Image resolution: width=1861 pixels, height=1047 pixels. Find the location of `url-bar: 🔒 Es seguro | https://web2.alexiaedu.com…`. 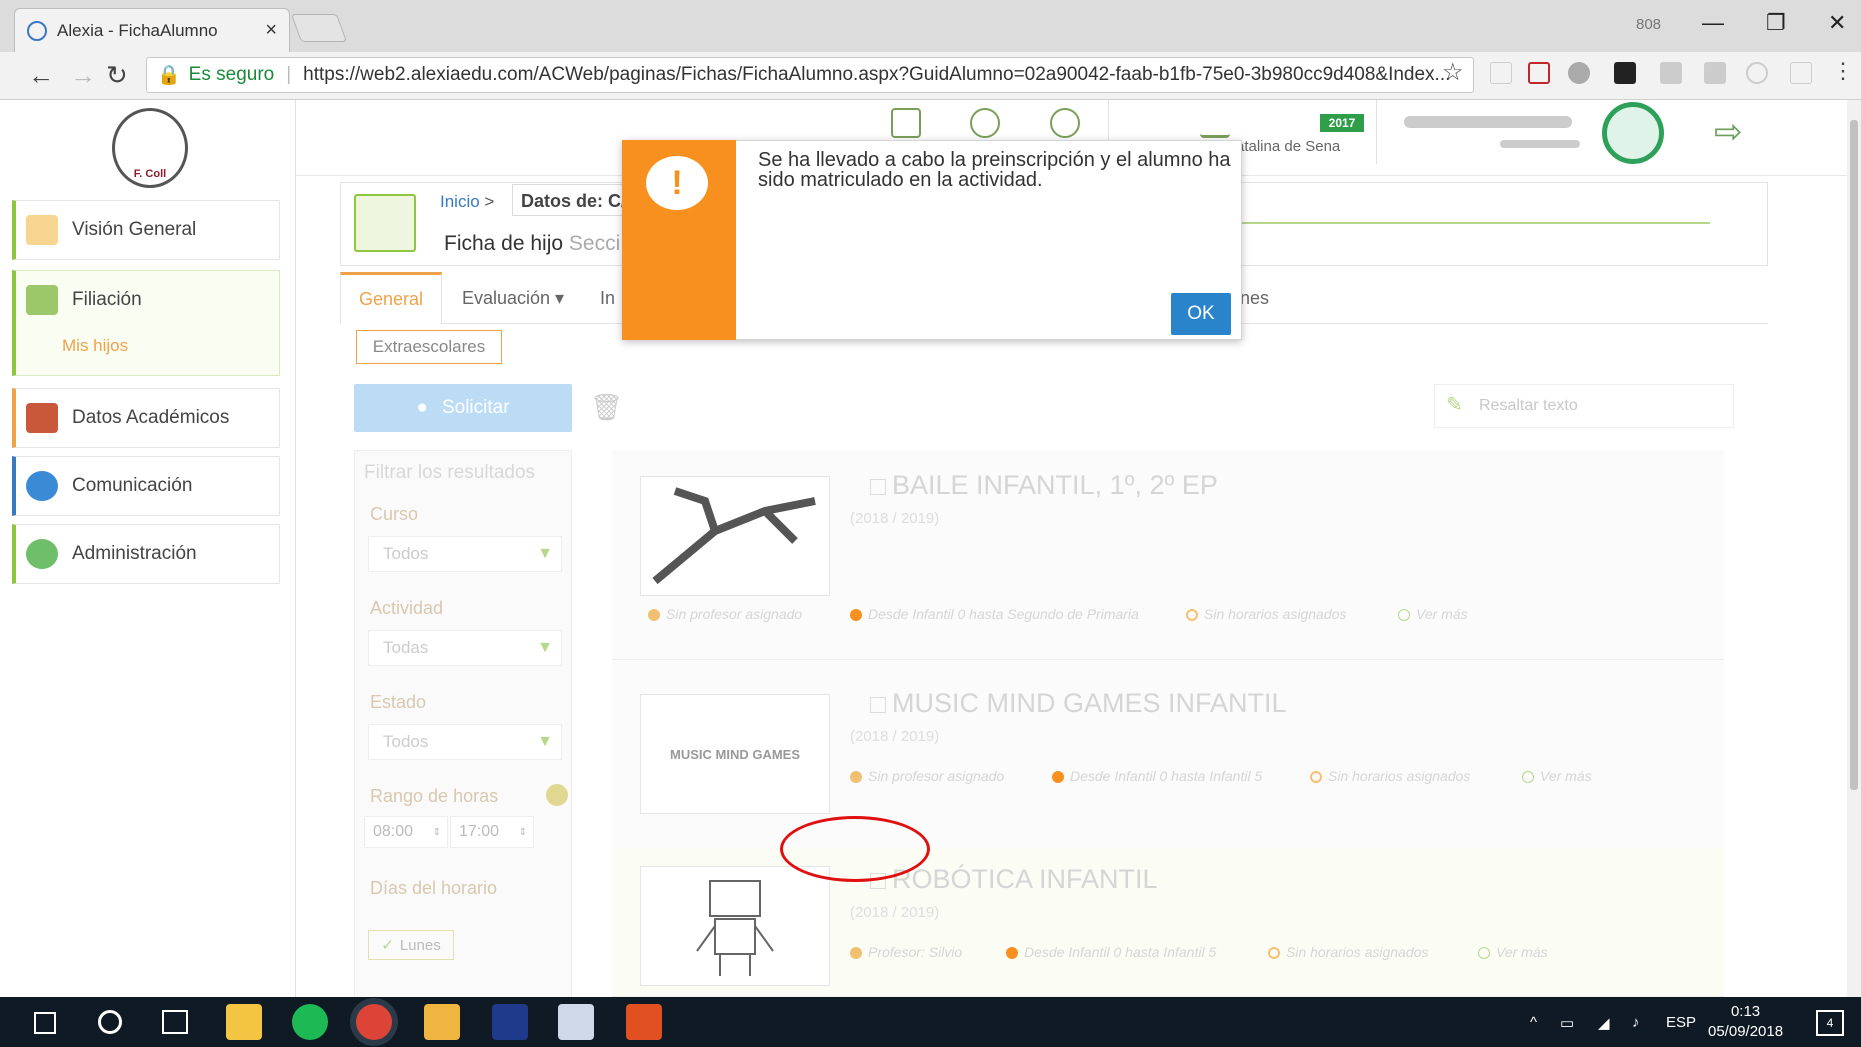

url-bar: 🔒 Es seguro | https://web2.alexiaedu.com… is located at coordinates (810, 75).